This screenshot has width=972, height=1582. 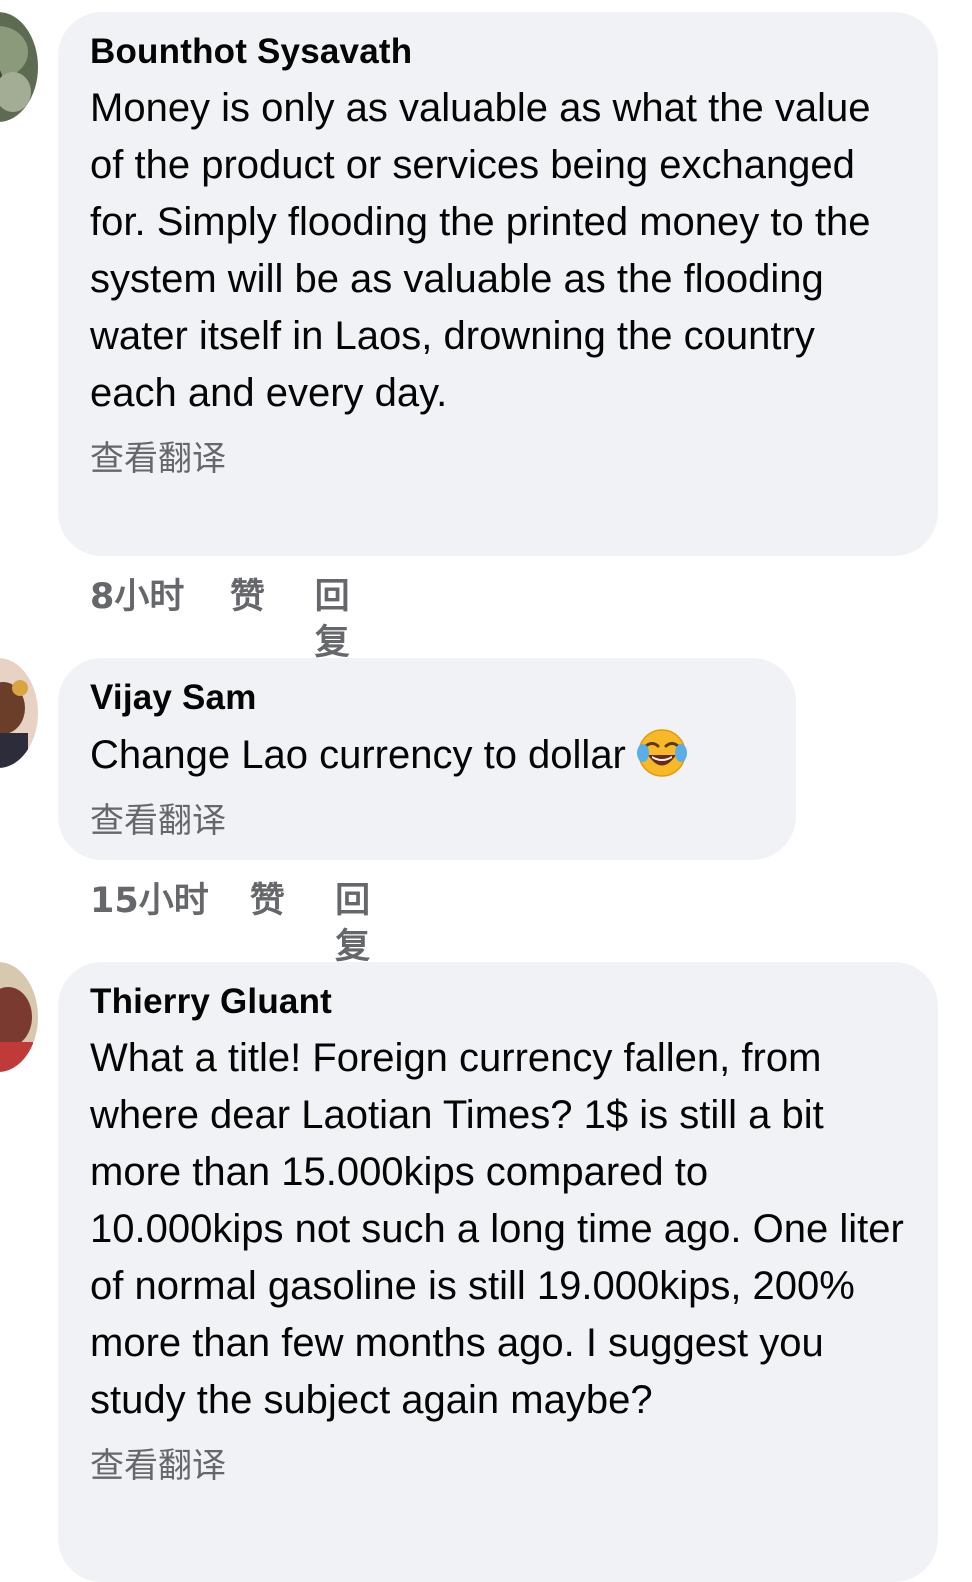 What do you see at coordinates (428, 698) in the screenshot?
I see `comment-author: Vijay Sam` at bounding box center [428, 698].